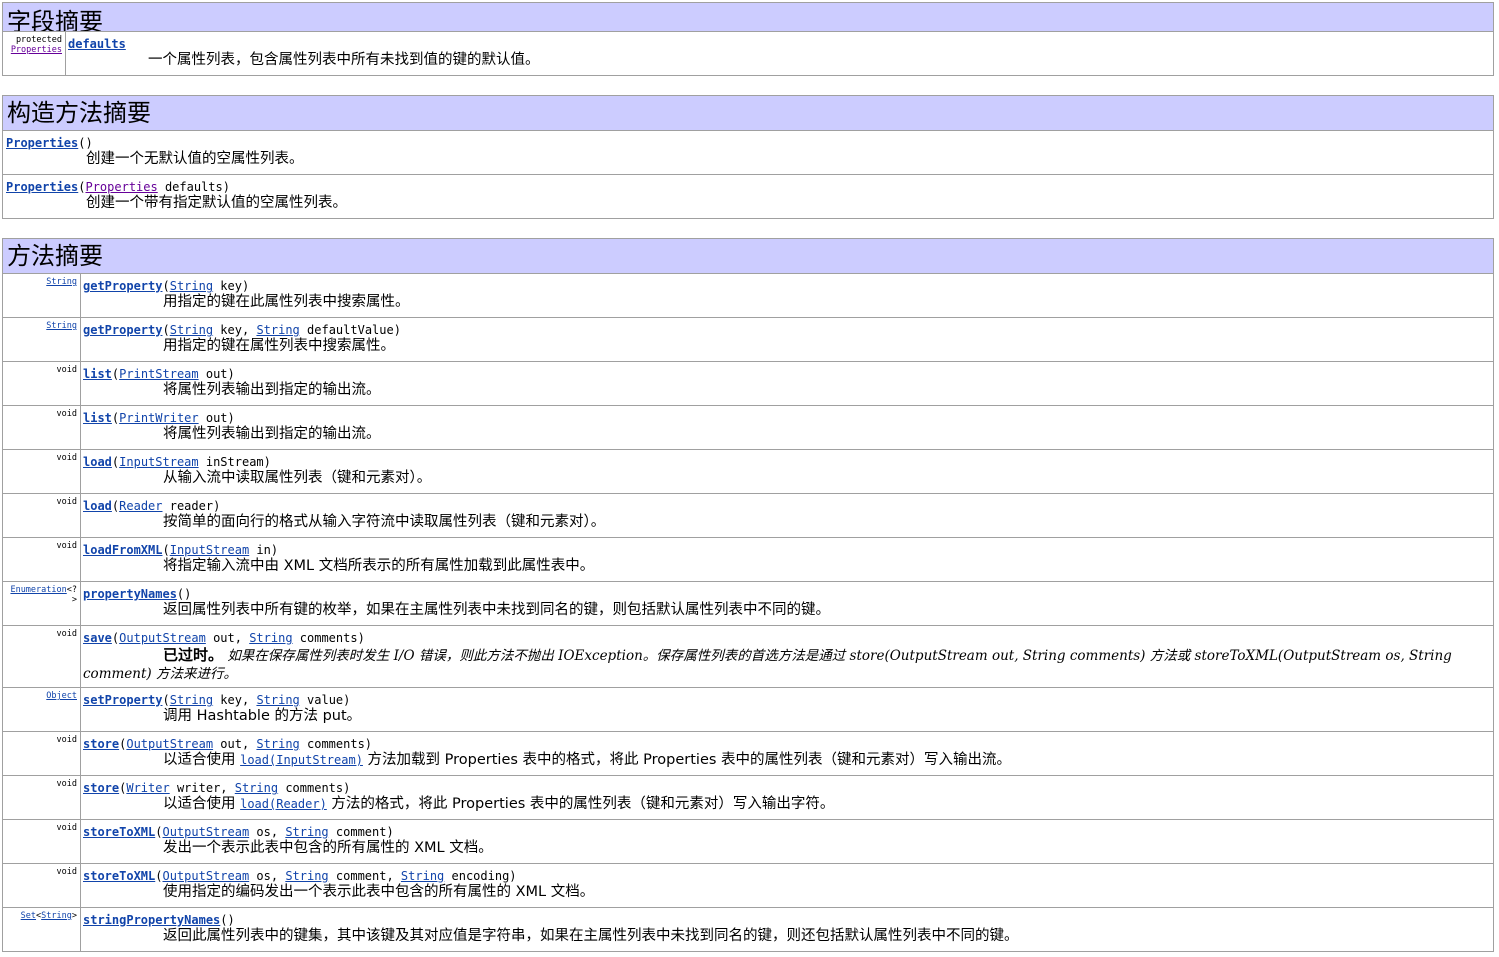  What do you see at coordinates (227, 920) in the screenshot?
I see `method-params: ()` at bounding box center [227, 920].